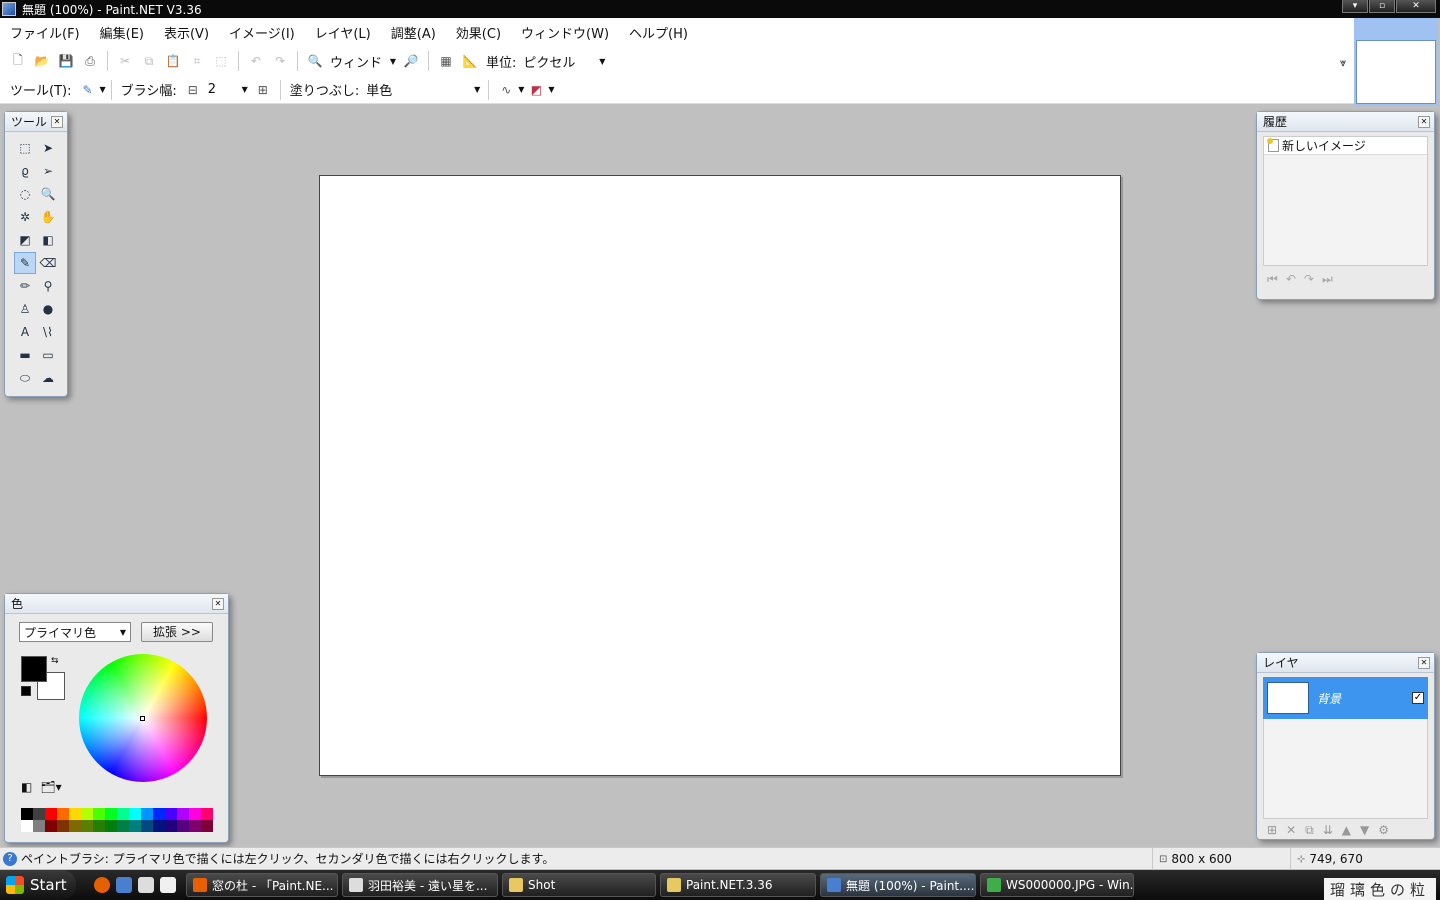  What do you see at coordinates (1328, 830) in the screenshot?
I see `merge-layer-down-icon: ⇊` at bounding box center [1328, 830].